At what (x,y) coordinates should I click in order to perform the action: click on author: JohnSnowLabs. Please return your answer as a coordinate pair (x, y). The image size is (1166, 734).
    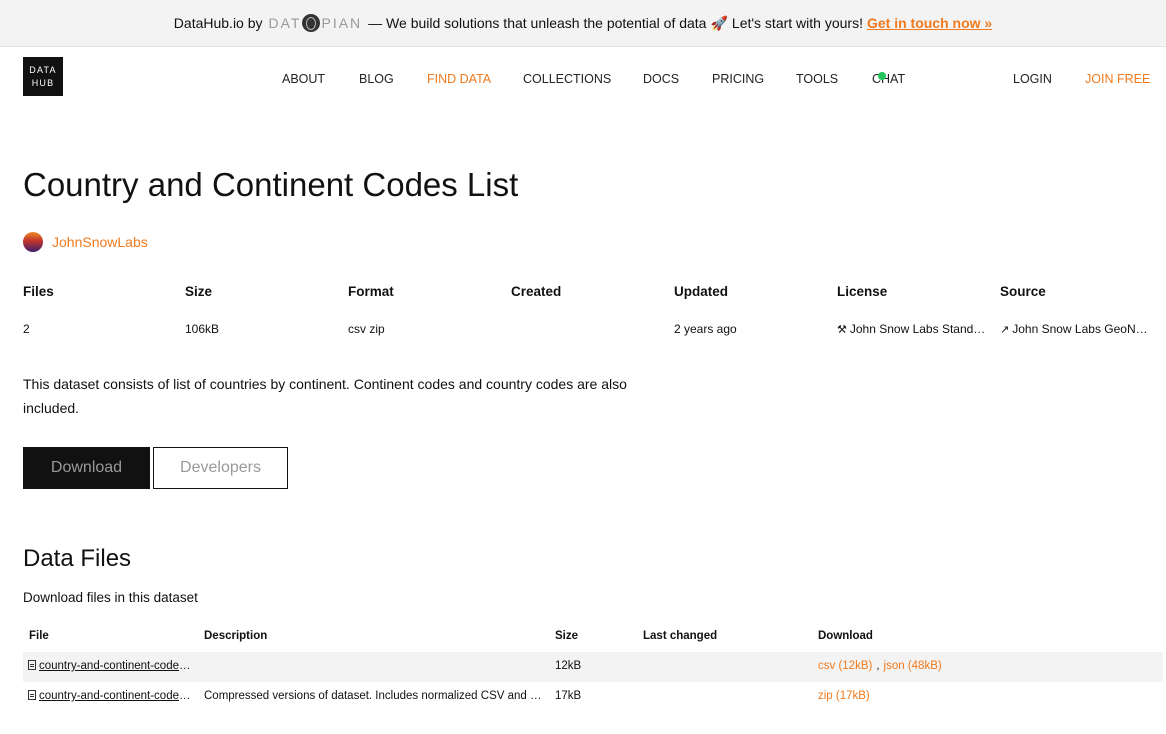
    Looking at the image, I should click on (85, 242).